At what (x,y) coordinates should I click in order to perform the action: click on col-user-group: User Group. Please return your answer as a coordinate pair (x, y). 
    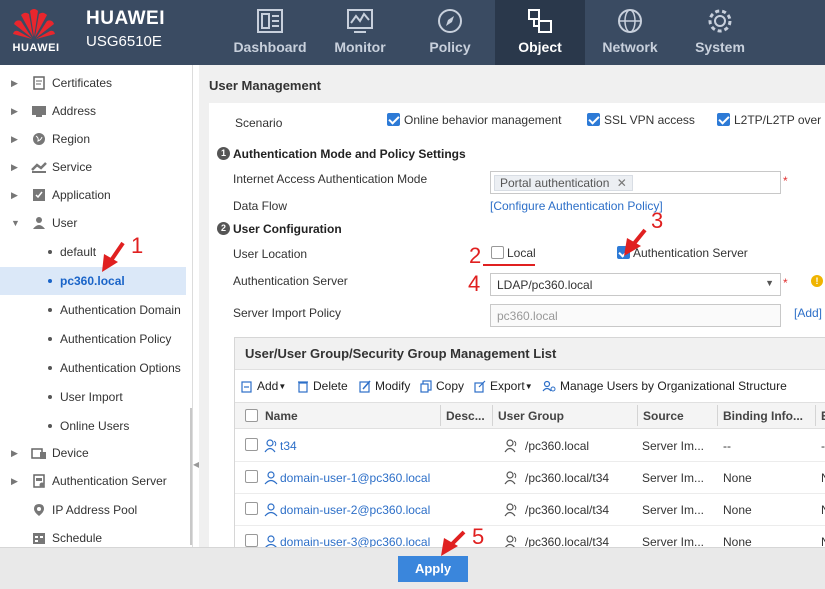
    Looking at the image, I should click on (531, 416).